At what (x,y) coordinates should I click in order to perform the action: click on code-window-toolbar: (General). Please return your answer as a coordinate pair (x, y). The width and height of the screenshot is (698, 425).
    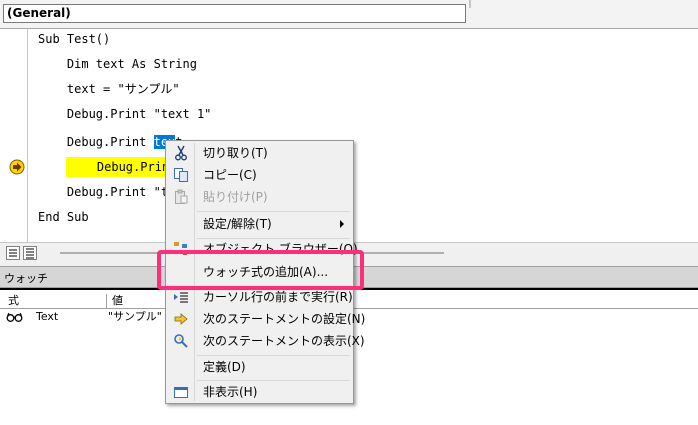
    Looking at the image, I should click on (349, 14).